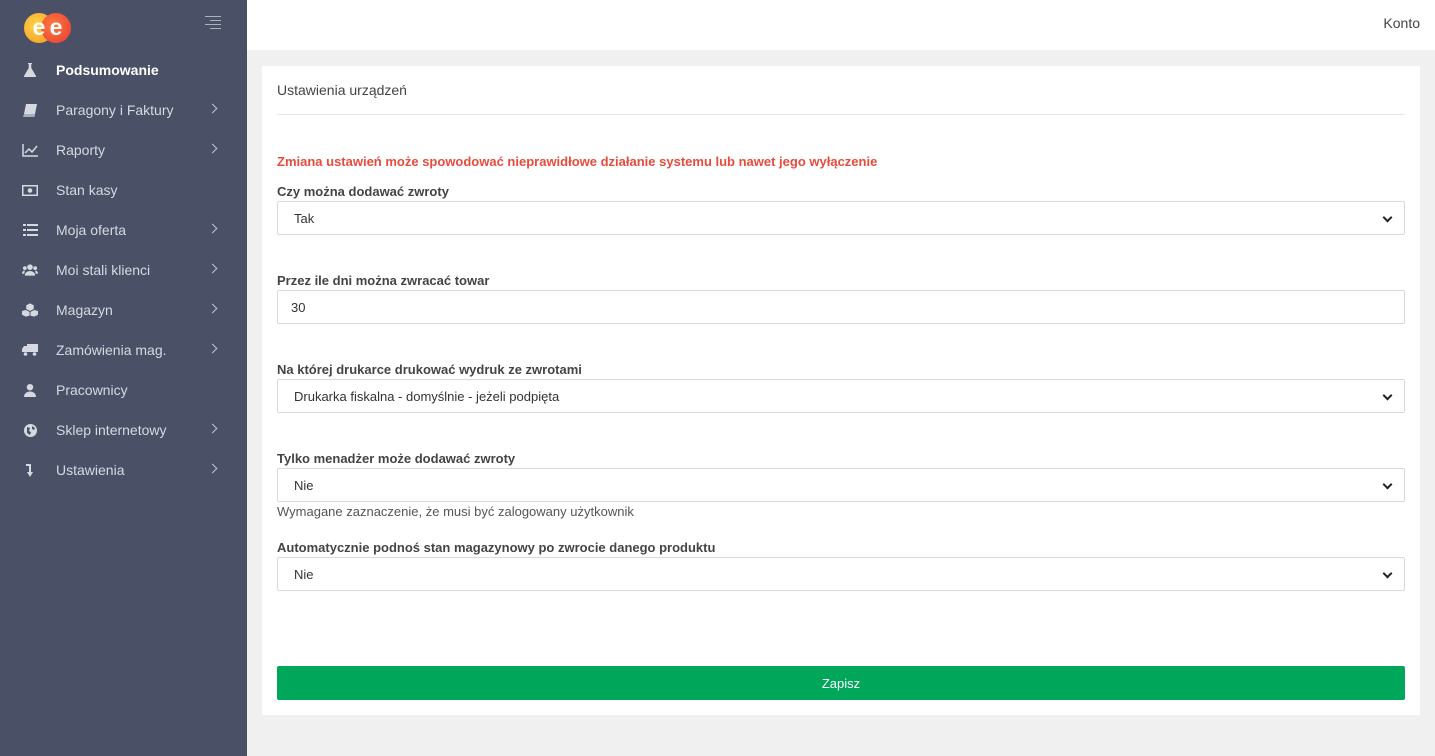  Describe the element at coordinates (56, 27) in the screenshot. I see `logo-letter-2: e` at that location.